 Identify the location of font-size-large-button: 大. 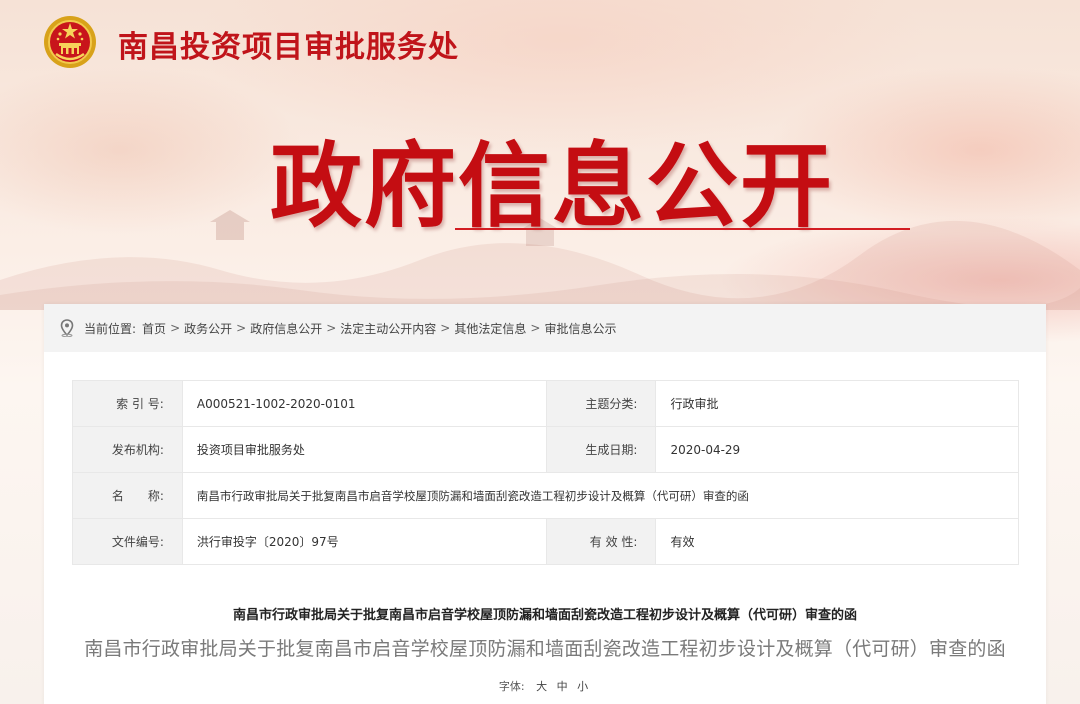
(541, 686).